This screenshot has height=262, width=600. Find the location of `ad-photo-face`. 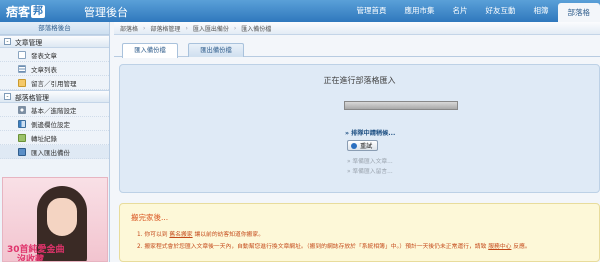

ad-photo-face is located at coordinates (62, 217).